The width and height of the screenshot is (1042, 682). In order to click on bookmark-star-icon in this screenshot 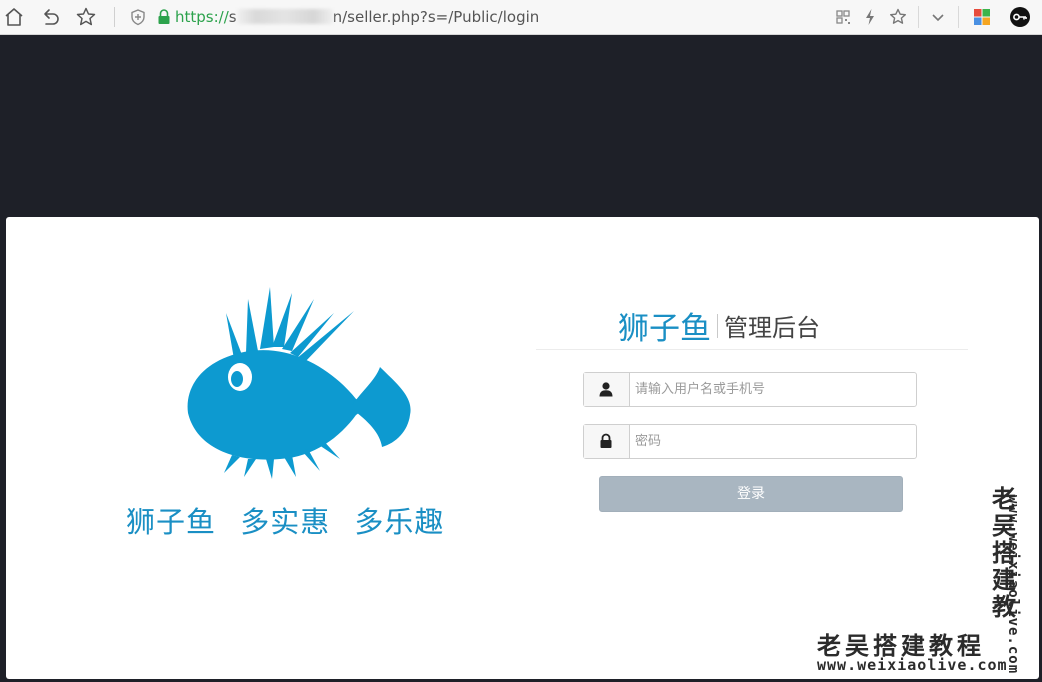, I will do `click(86, 17)`.